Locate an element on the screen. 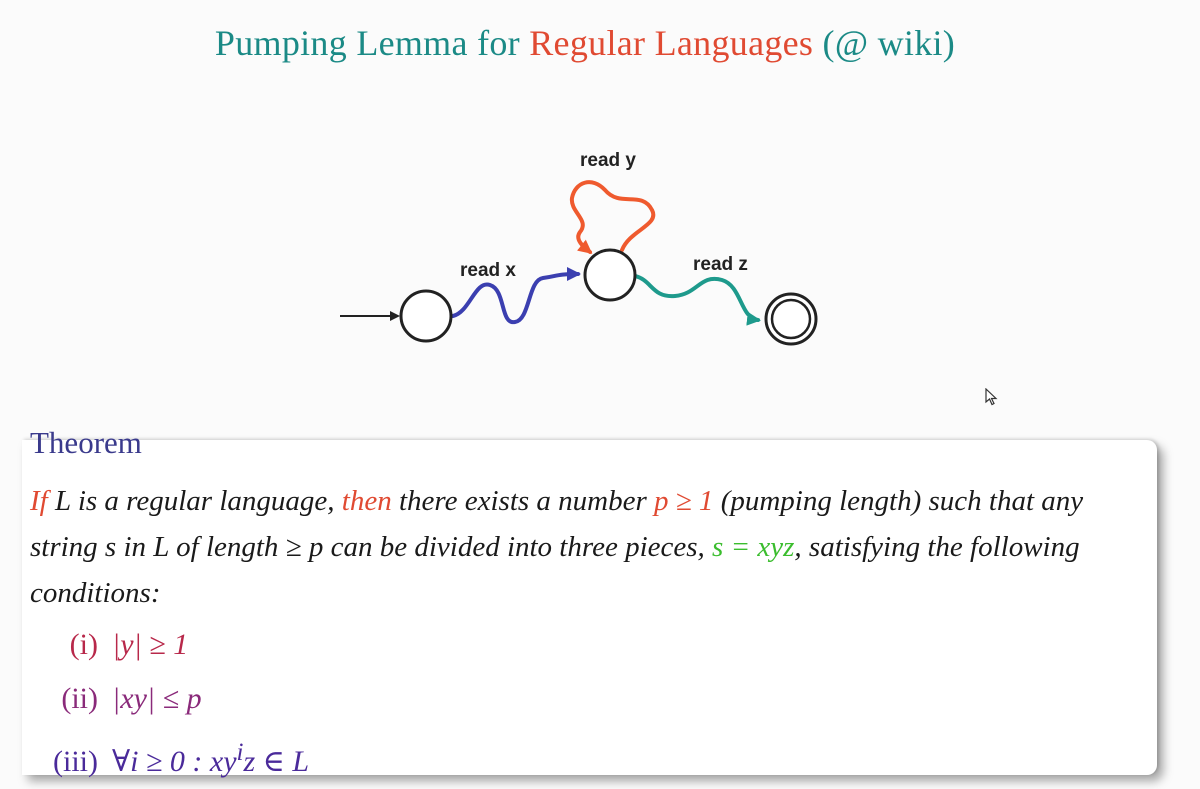 The width and height of the screenshot is (1200, 789). read-y-loop is located at coordinates (612, 217).